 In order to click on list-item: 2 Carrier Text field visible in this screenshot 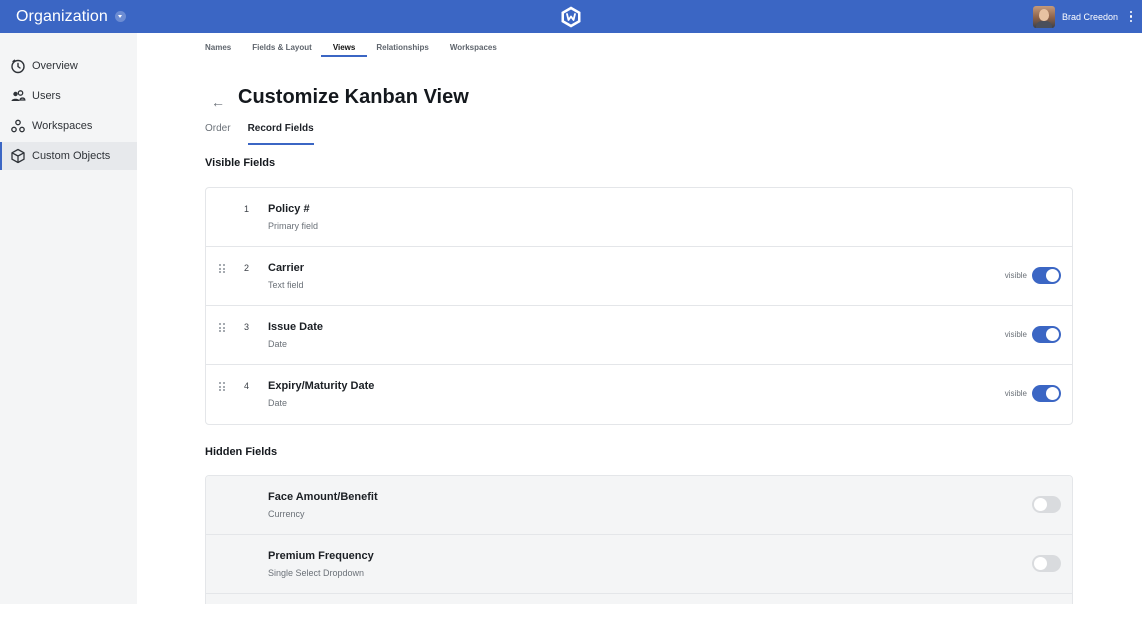, I will do `click(639, 276)`.